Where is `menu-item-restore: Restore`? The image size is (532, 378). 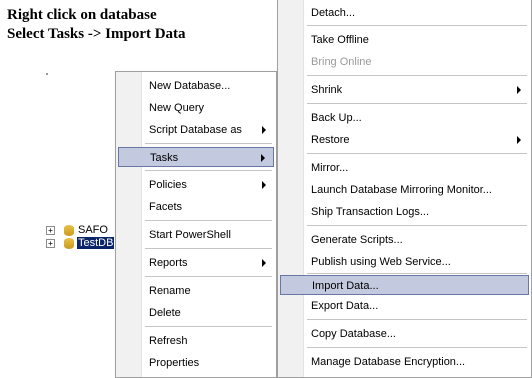 menu-item-restore: Restore is located at coordinates (404, 140).